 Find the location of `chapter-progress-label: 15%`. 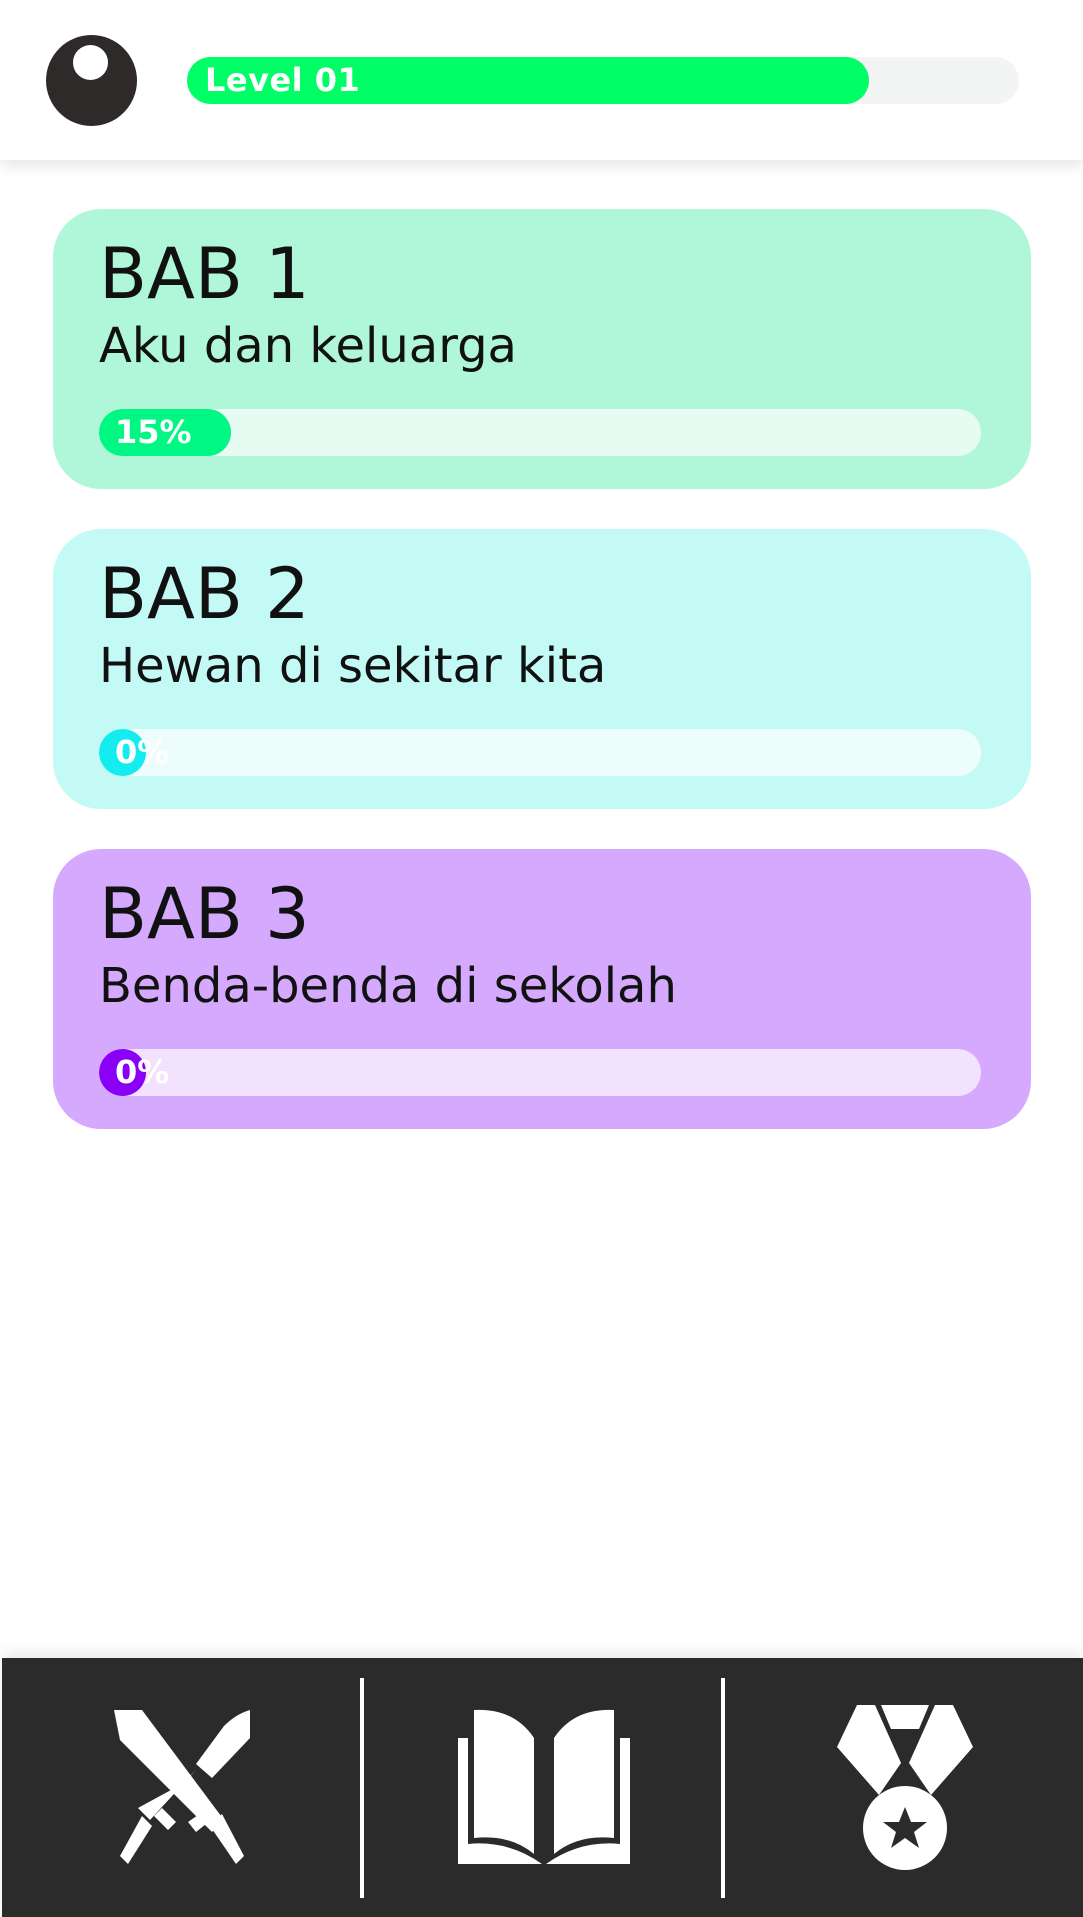

chapter-progress-label: 15% is located at coordinates (153, 432).